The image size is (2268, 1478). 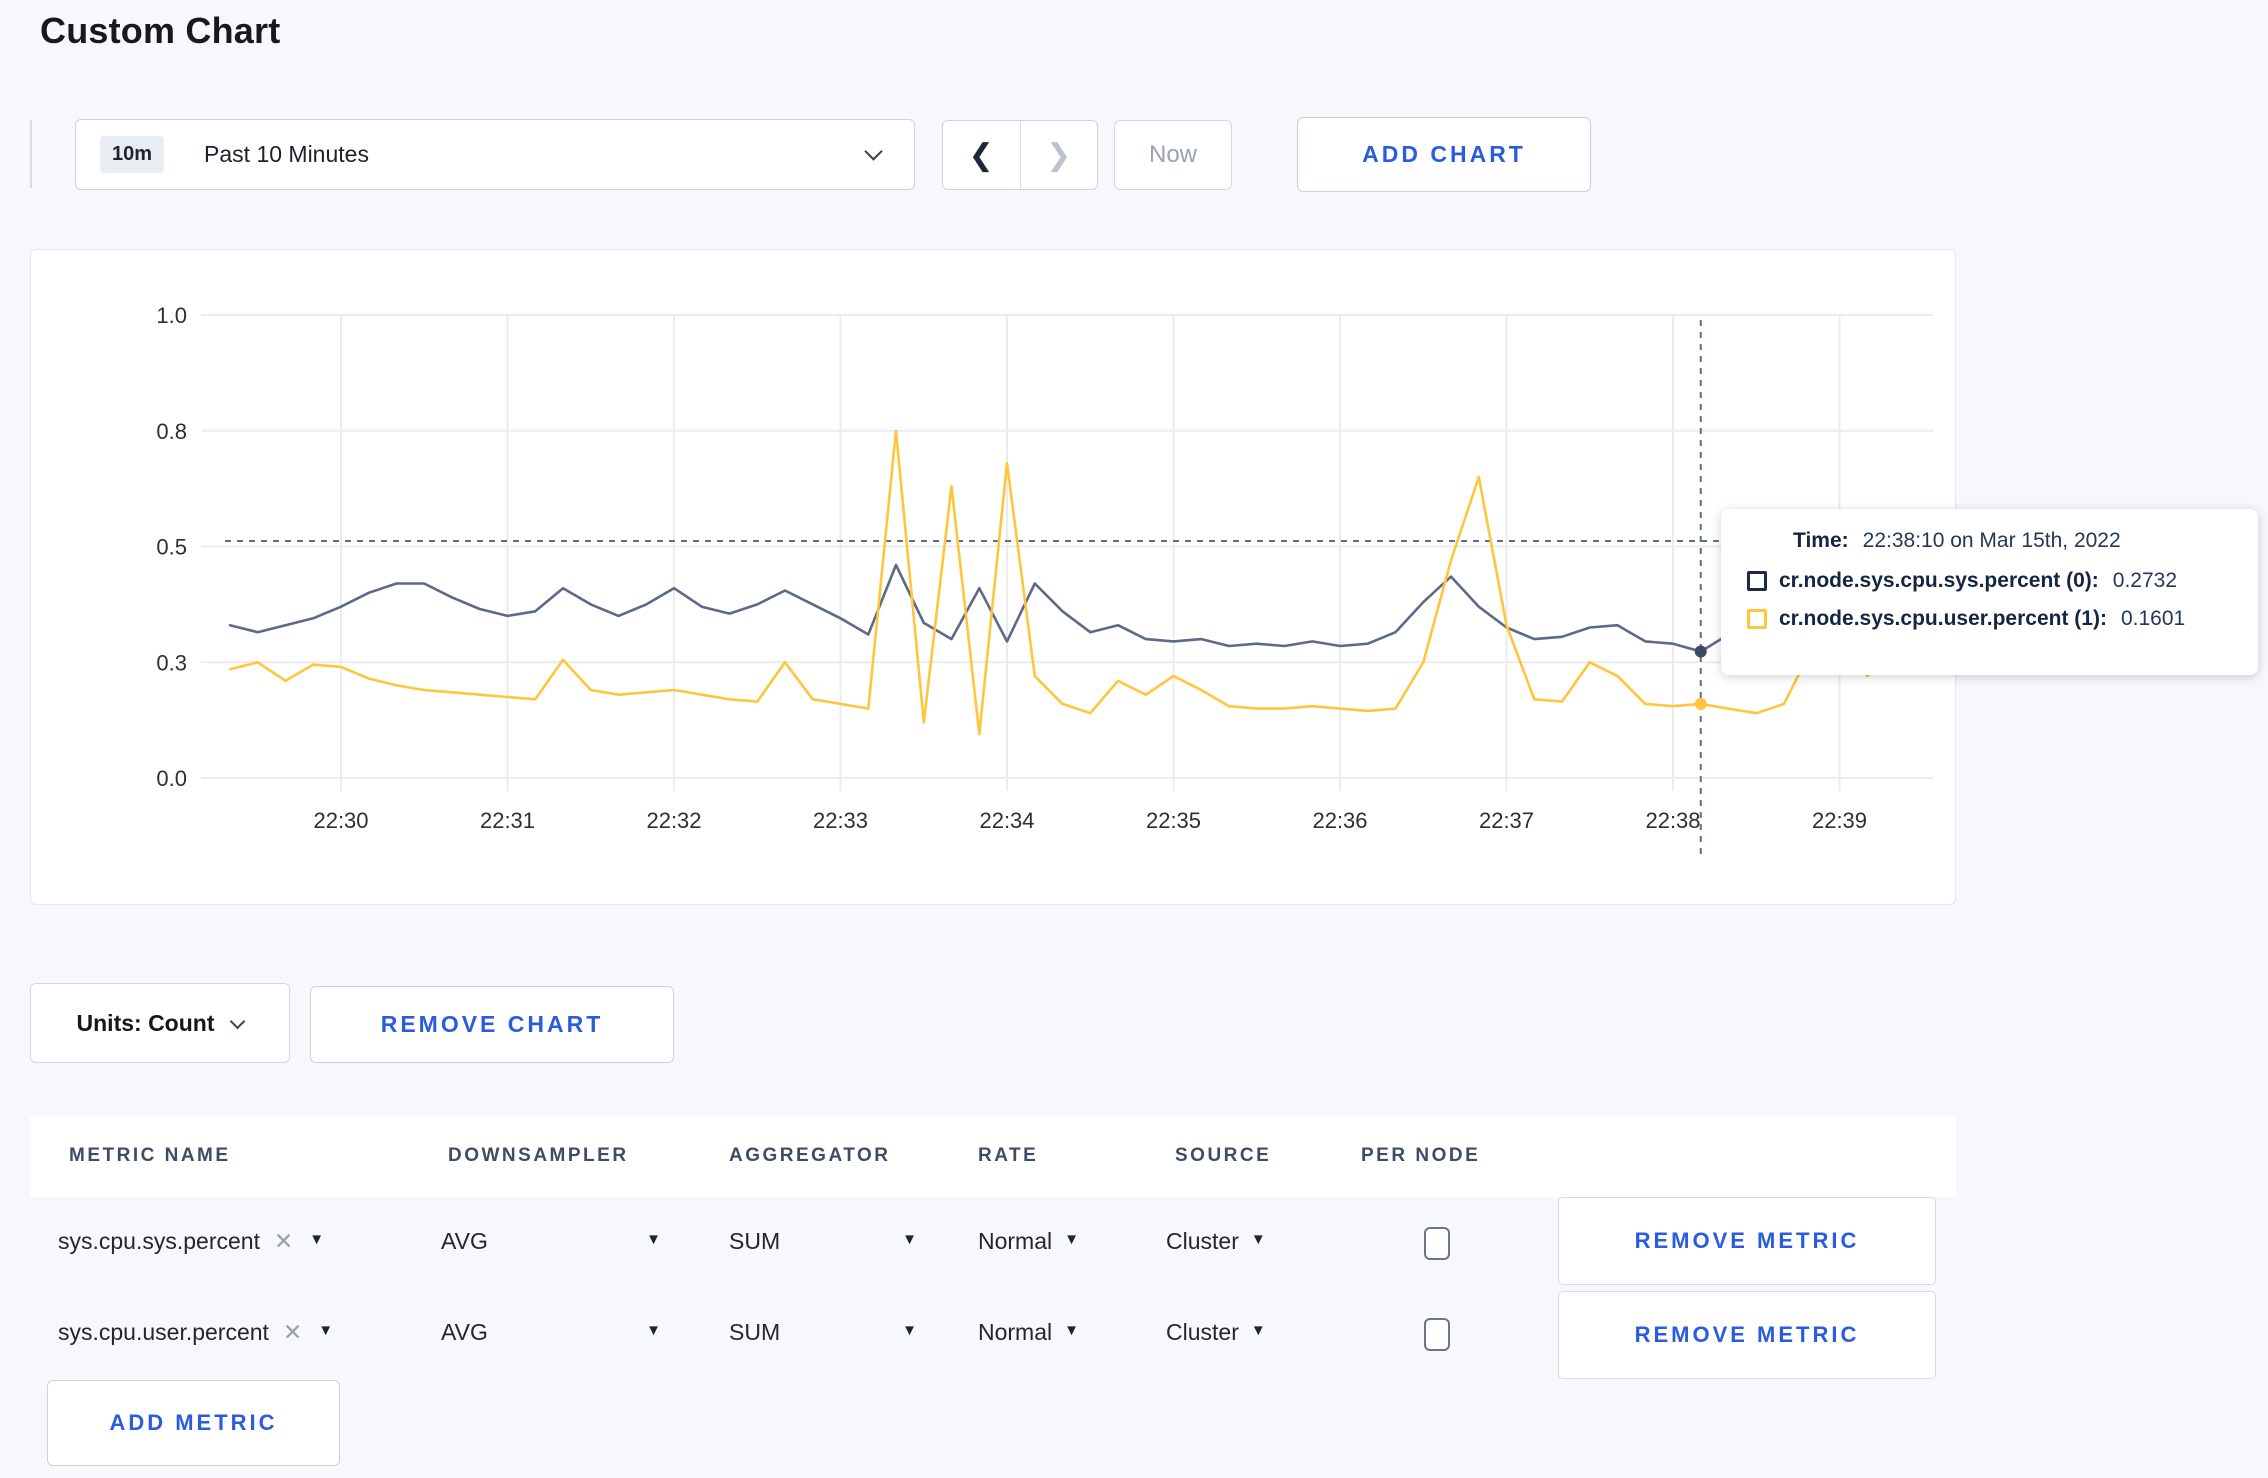 I want to click on tooltip-series-value: 0.1601, so click(x=2153, y=618).